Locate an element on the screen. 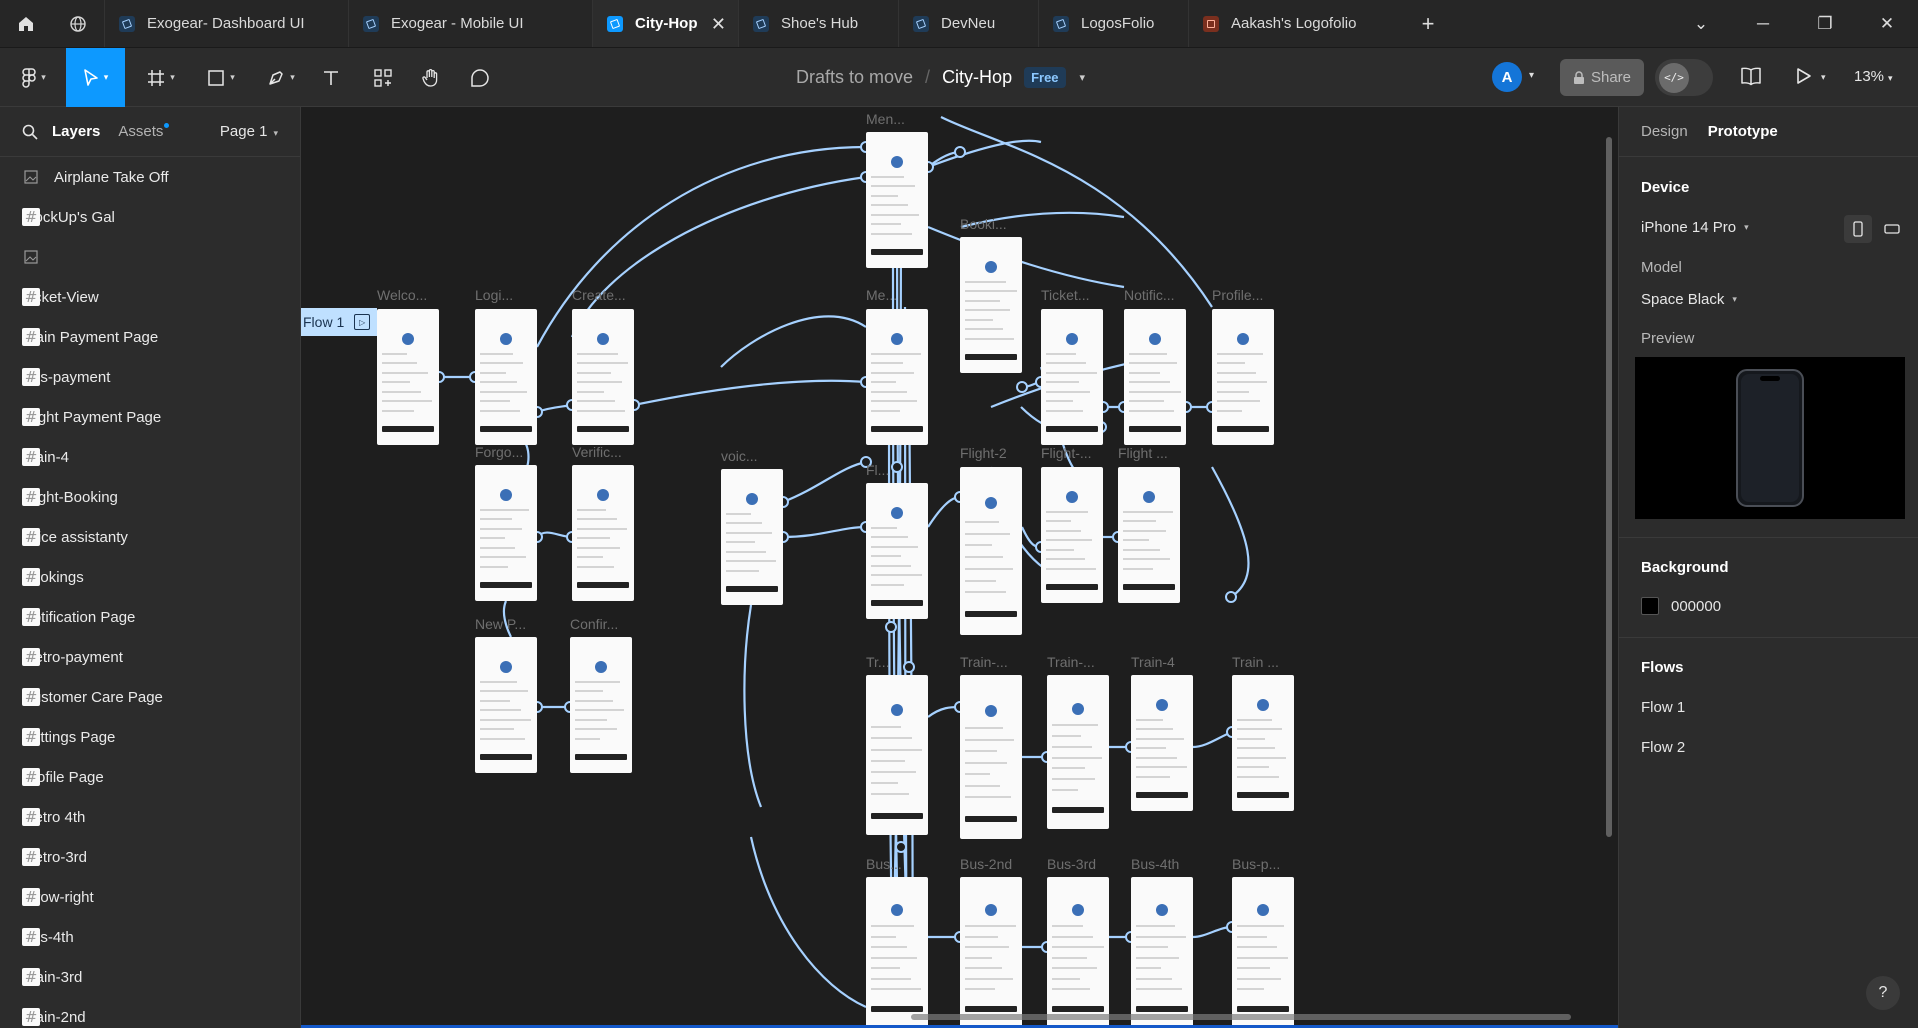 The width and height of the screenshot is (1918, 1028). layer-item: # Customer Care Page is located at coordinates (150, 697).